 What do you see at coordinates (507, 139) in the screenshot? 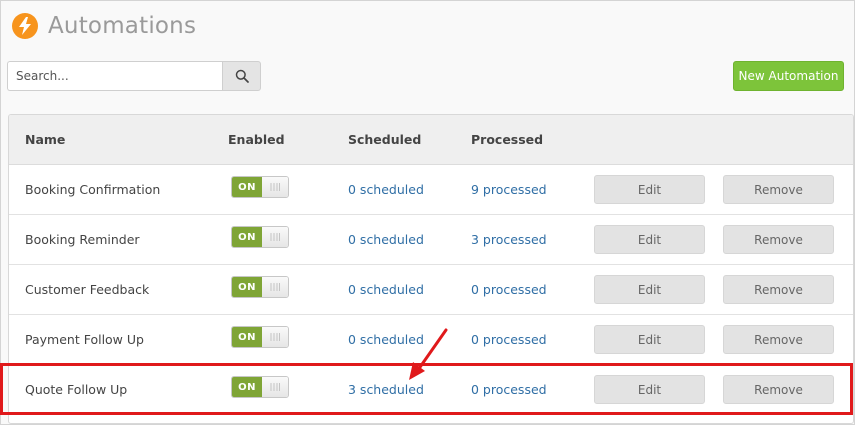
I see `column-header-processed: Processed` at bounding box center [507, 139].